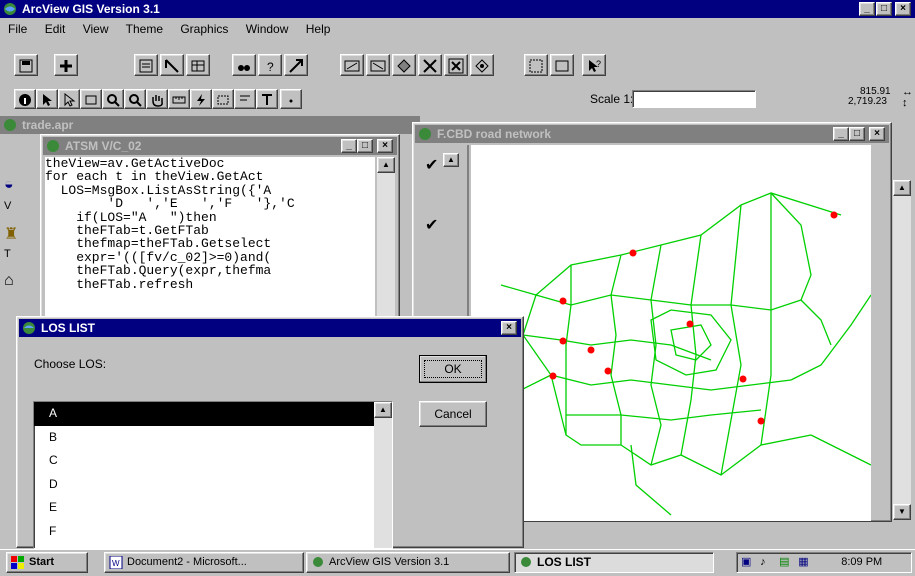 This screenshot has height=576, width=915. Describe the element at coordinates (47, 99) in the screenshot. I see `pointer-tool` at that location.